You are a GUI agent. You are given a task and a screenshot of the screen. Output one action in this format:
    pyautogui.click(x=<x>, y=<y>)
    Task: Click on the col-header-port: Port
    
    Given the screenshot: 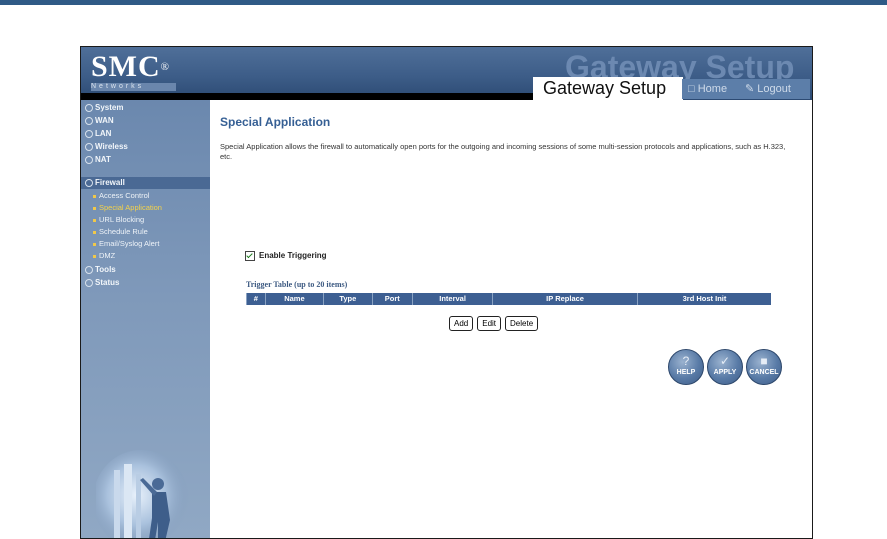 What is the action you would take?
    pyautogui.click(x=392, y=299)
    